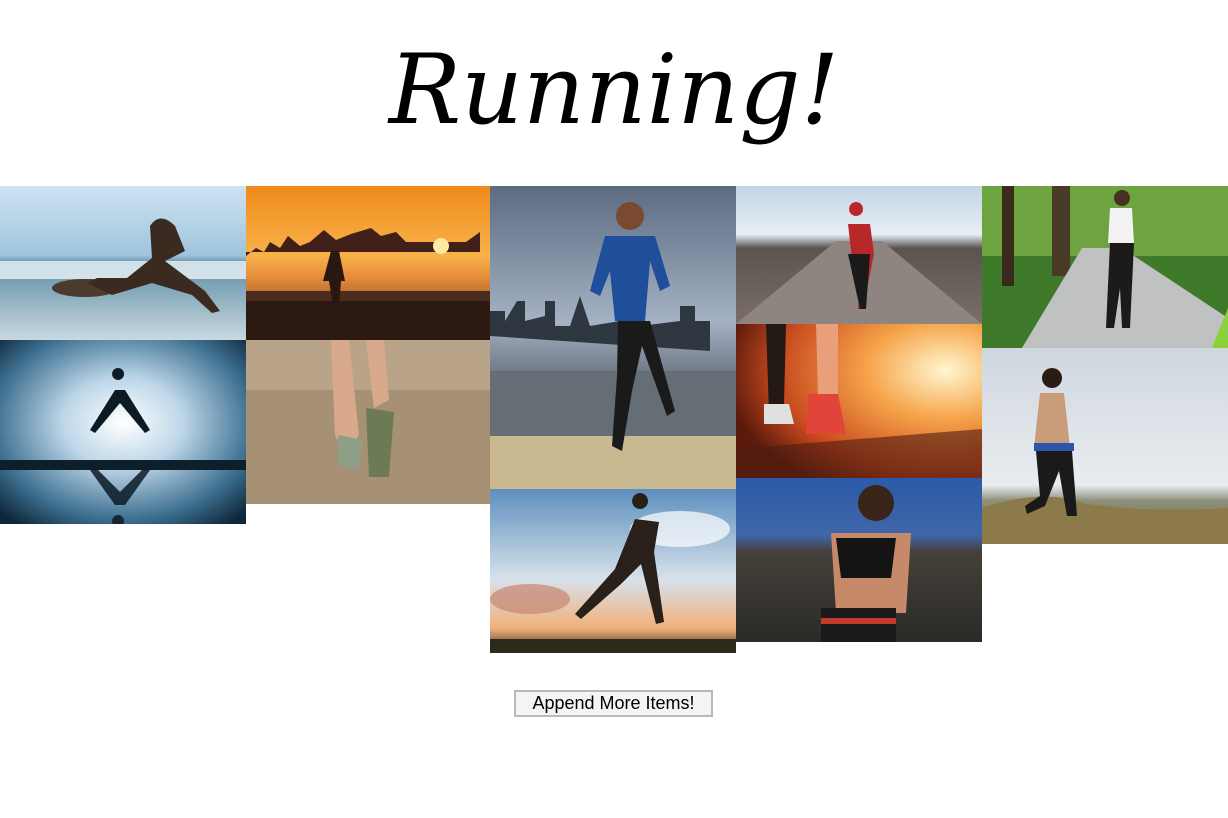 The height and width of the screenshot is (818, 1228). I want to click on photo-sunset-skyline, so click(368, 263).